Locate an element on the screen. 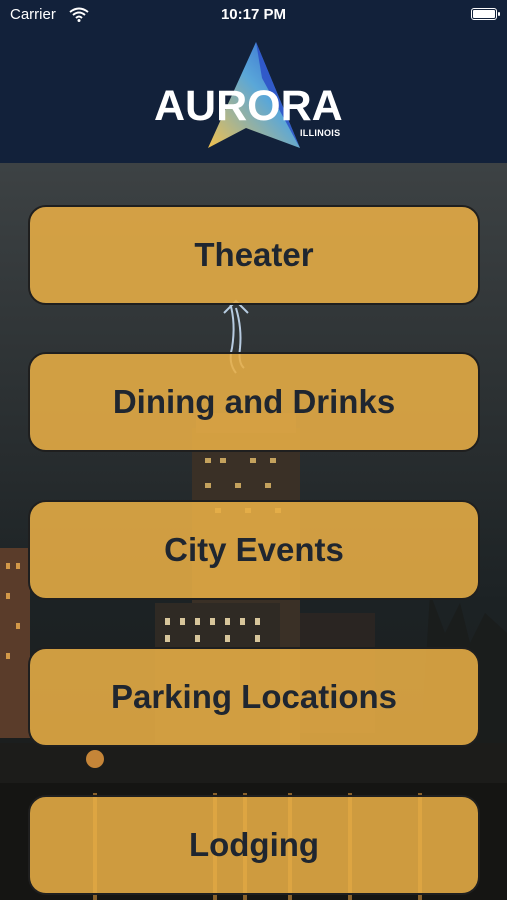 This screenshot has width=507, height=900. parking-locations-button-label: Parking Locations is located at coordinates (254, 696).